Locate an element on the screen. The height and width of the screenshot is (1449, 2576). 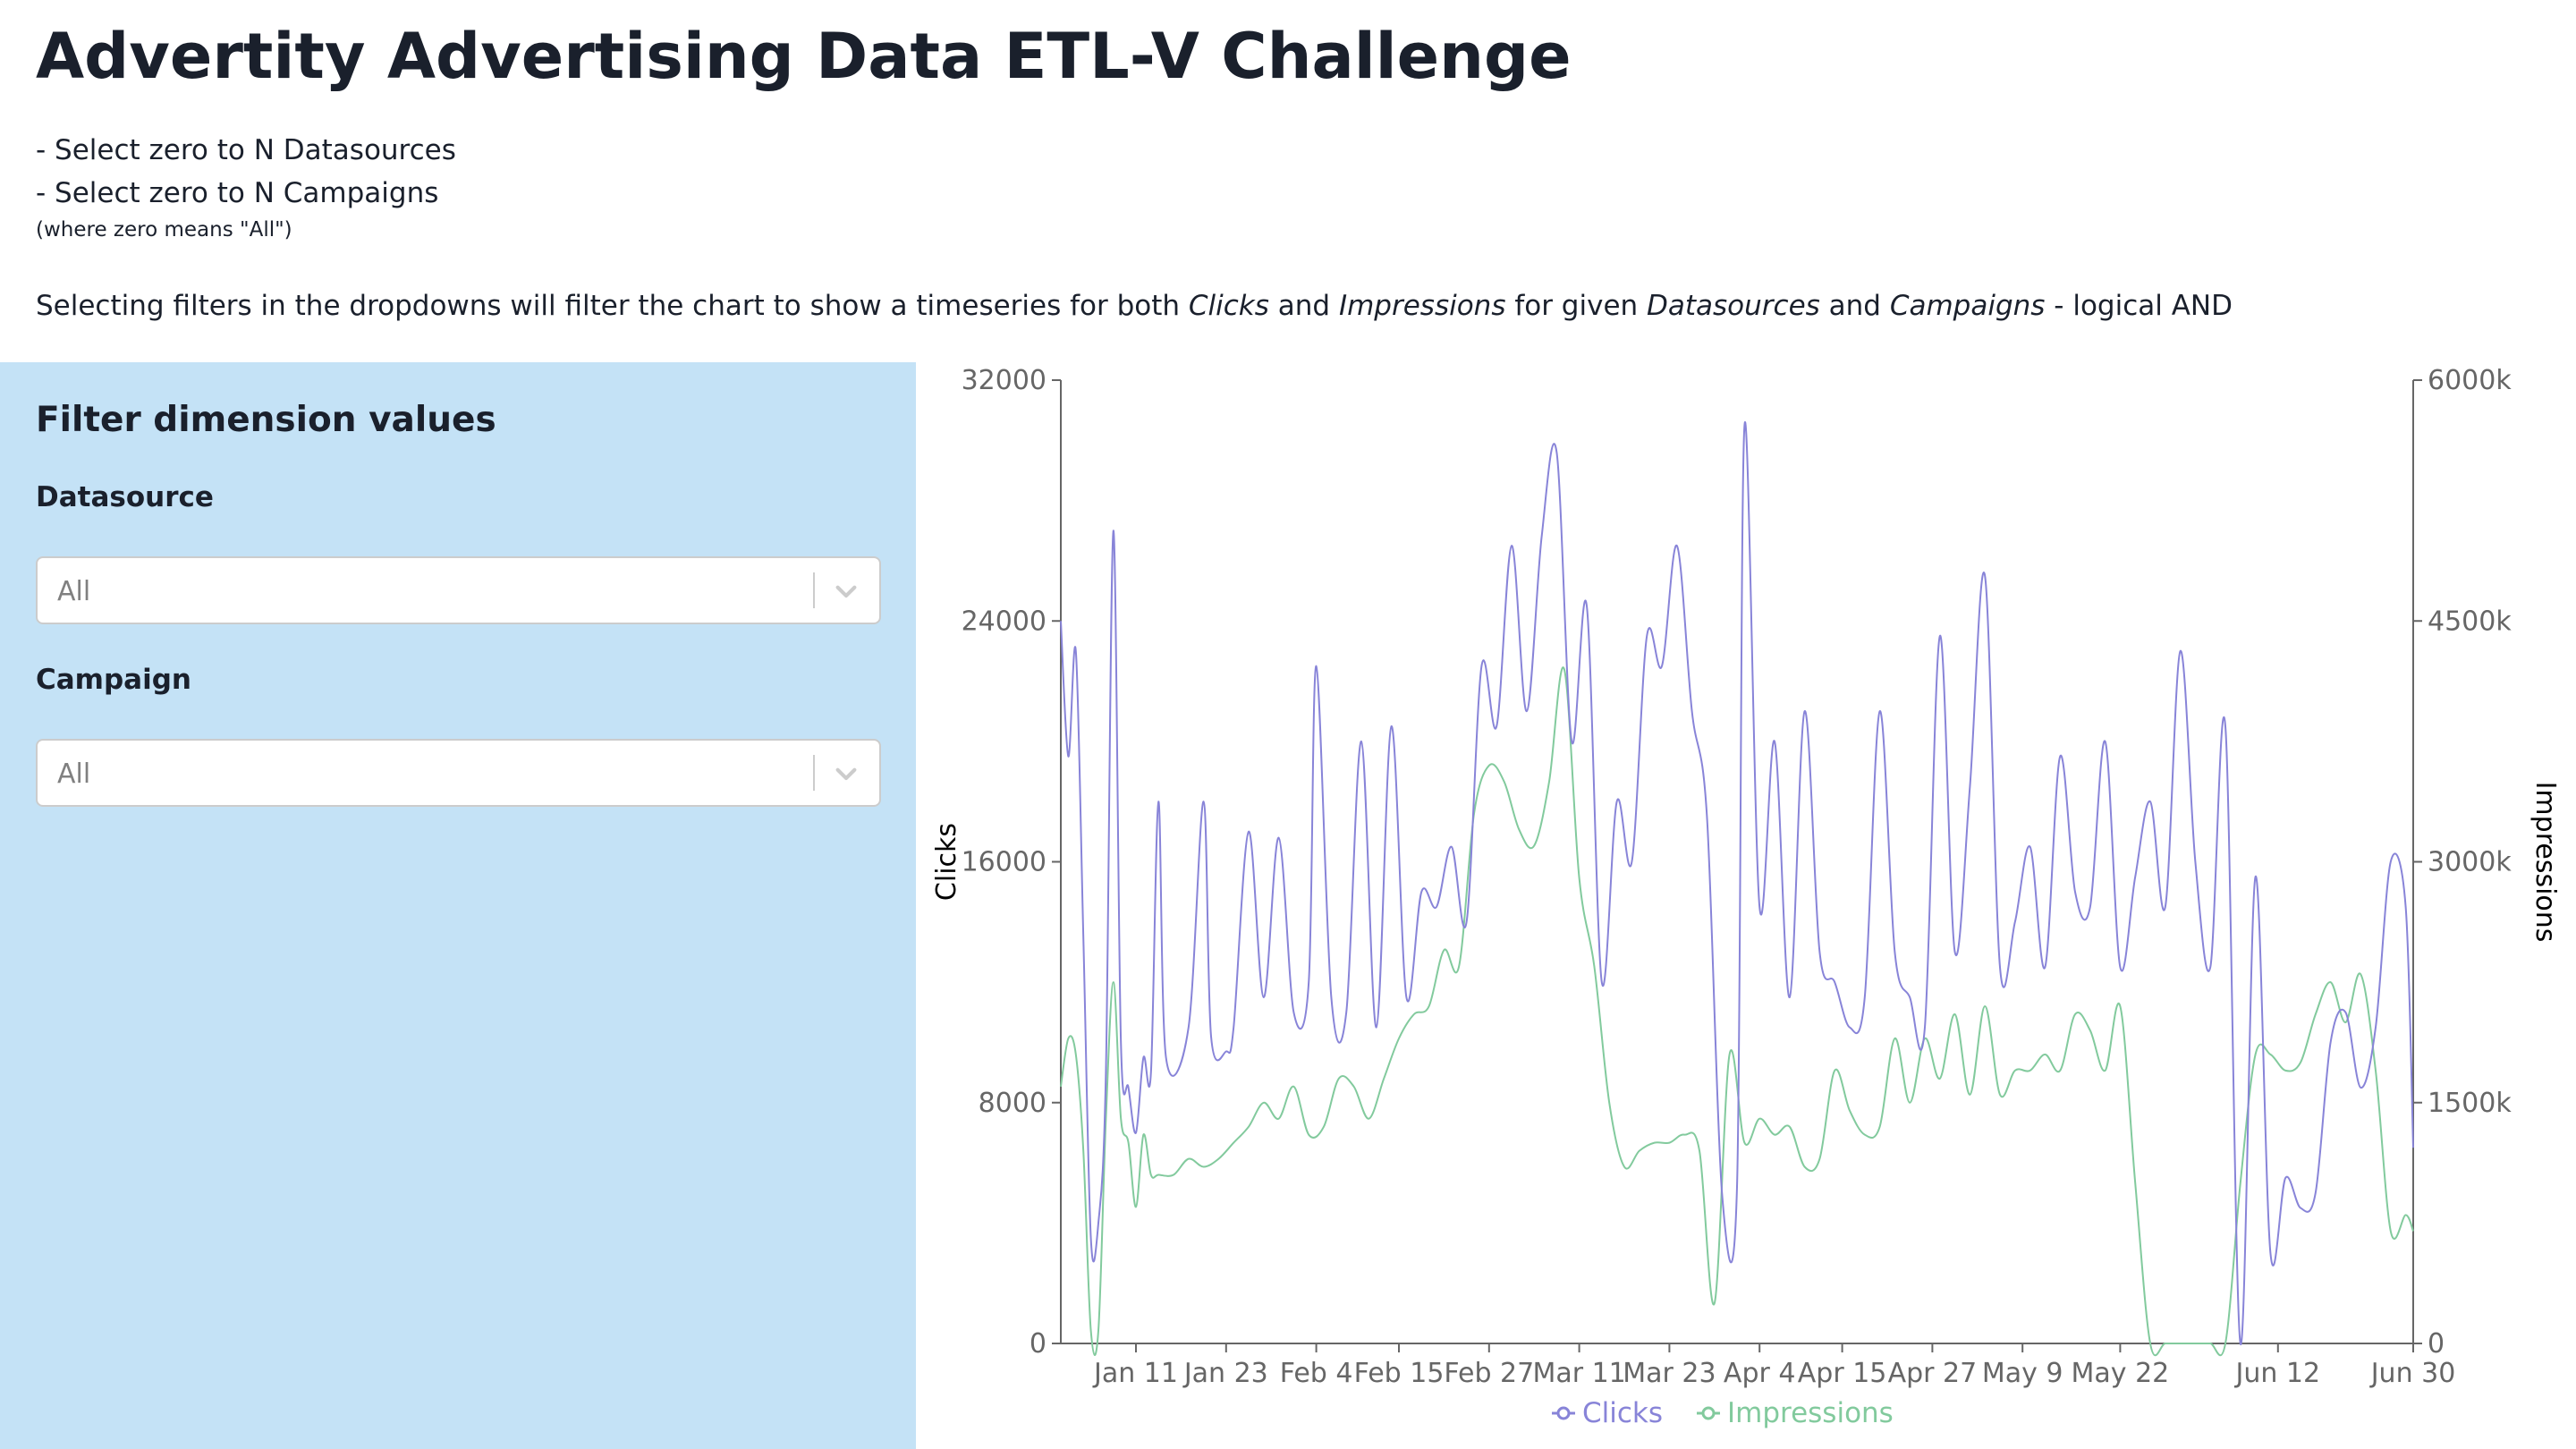
x-tick-label: Feb 27 is located at coordinates (1489, 1373).